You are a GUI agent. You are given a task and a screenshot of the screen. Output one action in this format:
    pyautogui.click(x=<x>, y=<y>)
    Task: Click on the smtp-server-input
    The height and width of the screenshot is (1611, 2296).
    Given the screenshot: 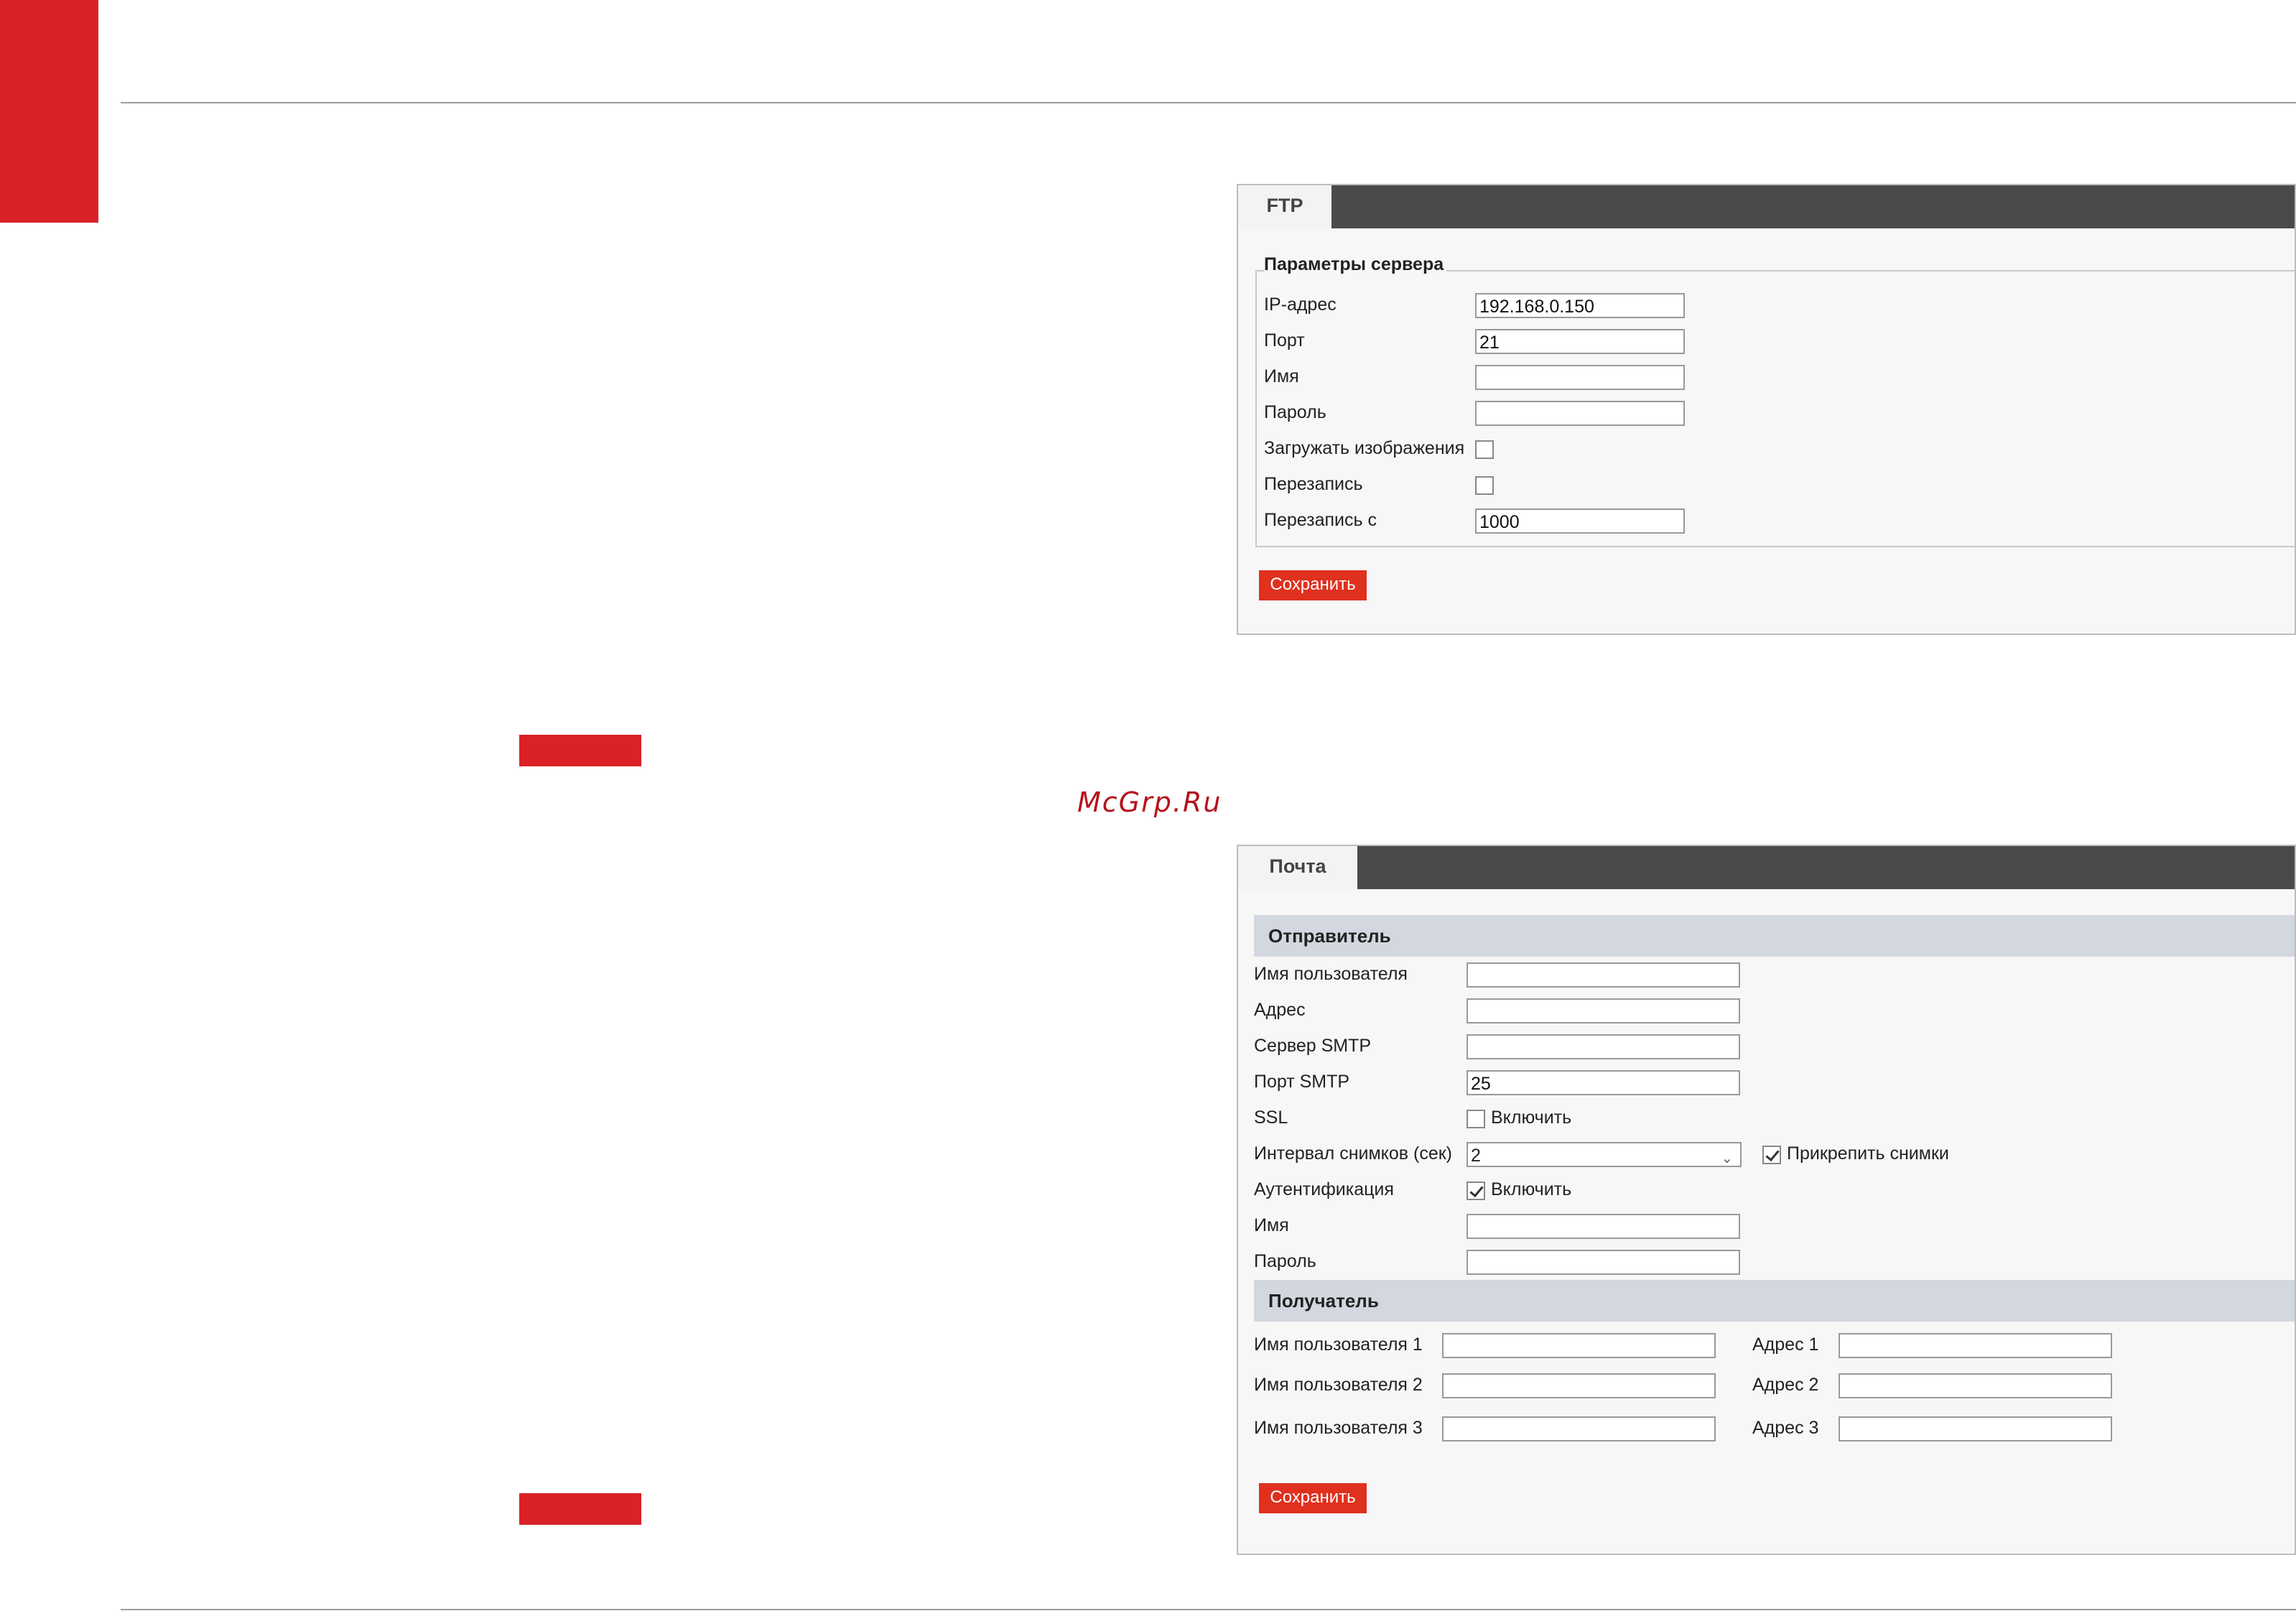 What is the action you would take?
    pyautogui.click(x=1603, y=1046)
    